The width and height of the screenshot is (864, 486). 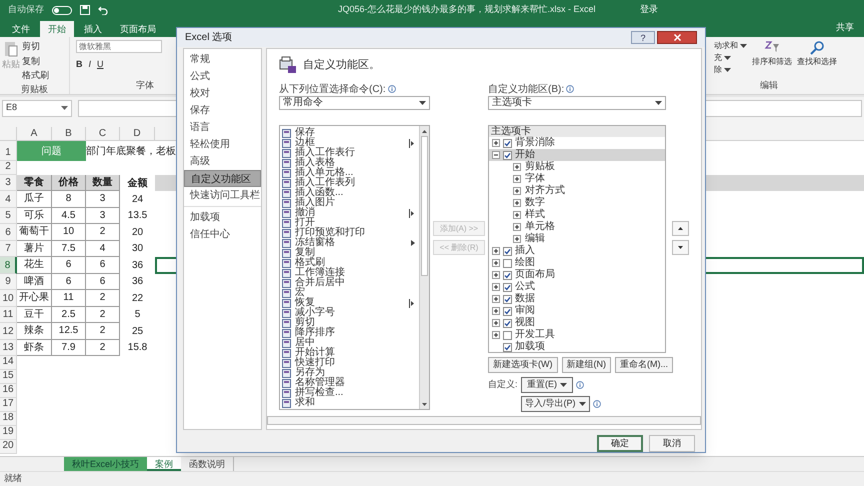 I want to click on category-item: 自定义功能区, so click(x=222, y=178).